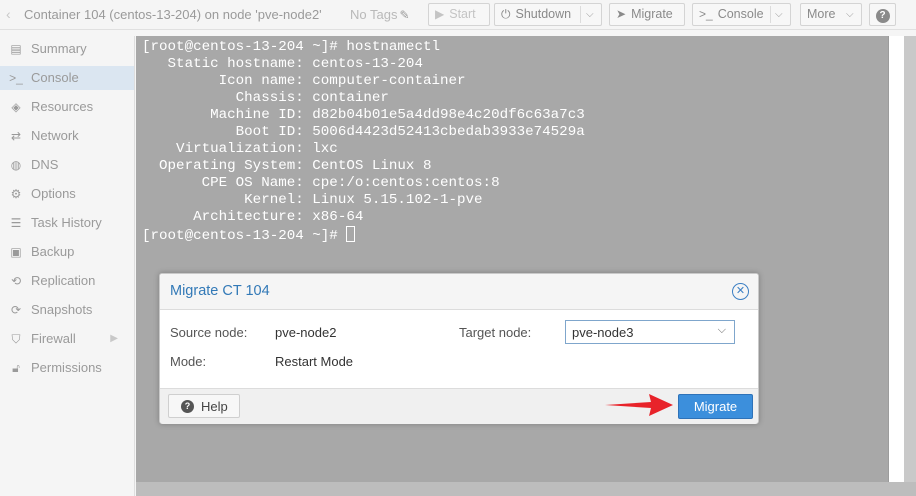  Describe the element at coordinates (244, 236) in the screenshot. I see `terminal-prompt: [root@centos-13-204 ~]#` at that location.